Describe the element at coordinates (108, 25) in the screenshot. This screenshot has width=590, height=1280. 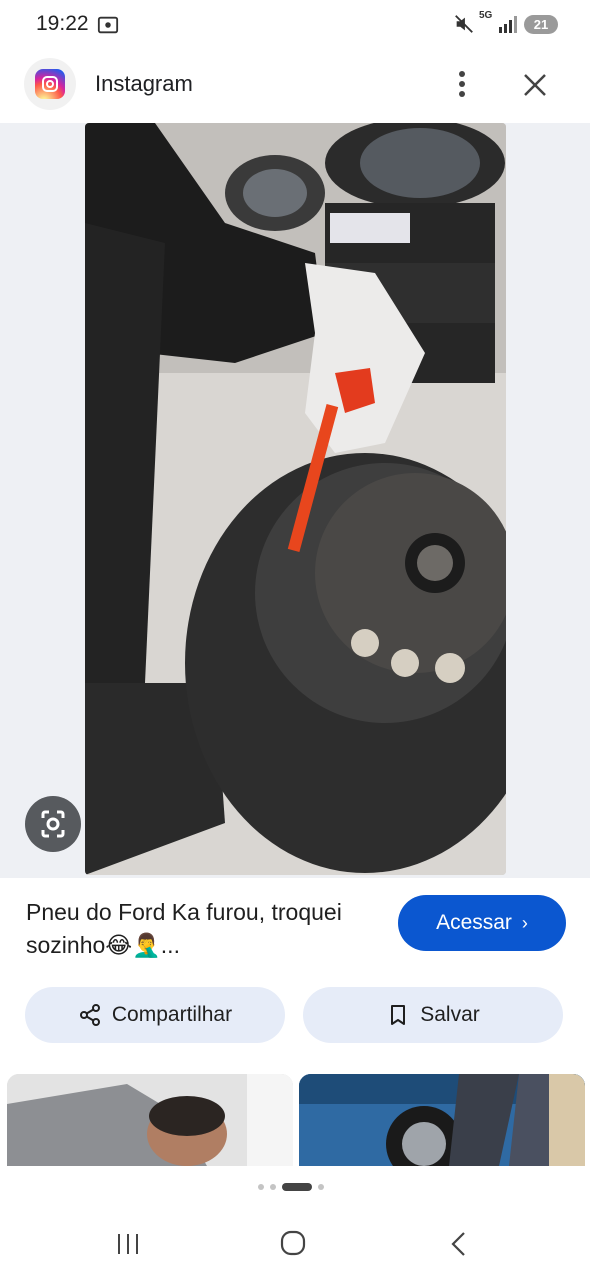
I see `screen-record-icon` at that location.